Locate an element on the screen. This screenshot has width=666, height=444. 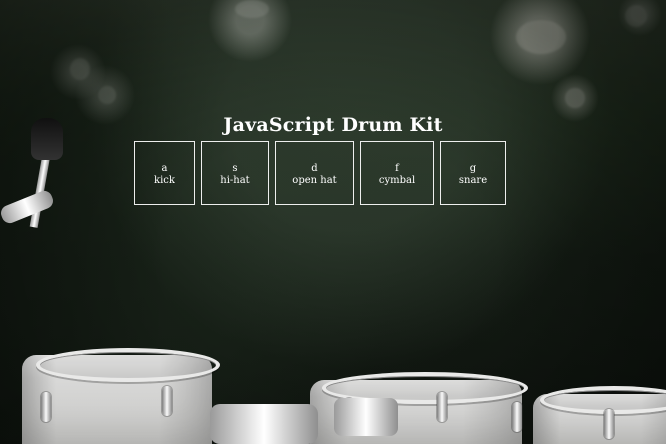
right-tom-rim is located at coordinates (603, 400).